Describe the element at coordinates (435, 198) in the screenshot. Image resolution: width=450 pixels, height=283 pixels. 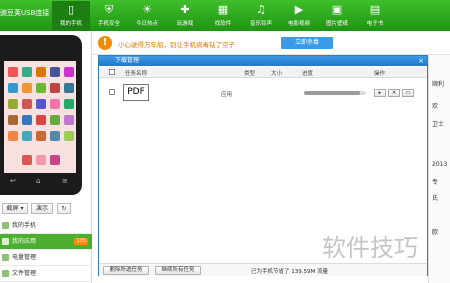
I see `panel-text: 氏` at that location.